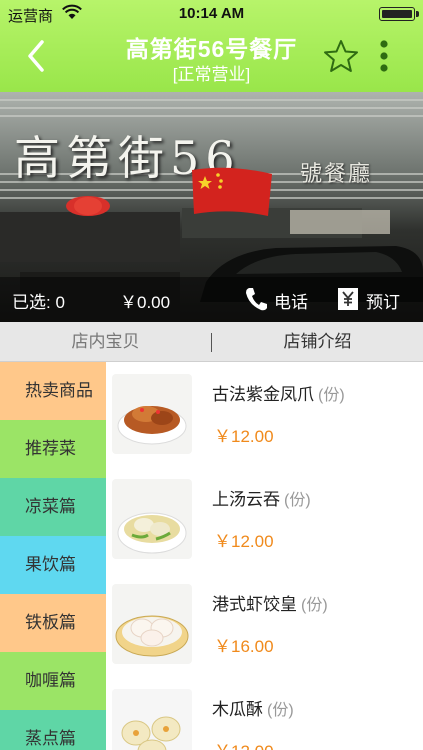  Describe the element at coordinates (53, 449) in the screenshot. I see `category-recommended: 推荐菜` at that location.